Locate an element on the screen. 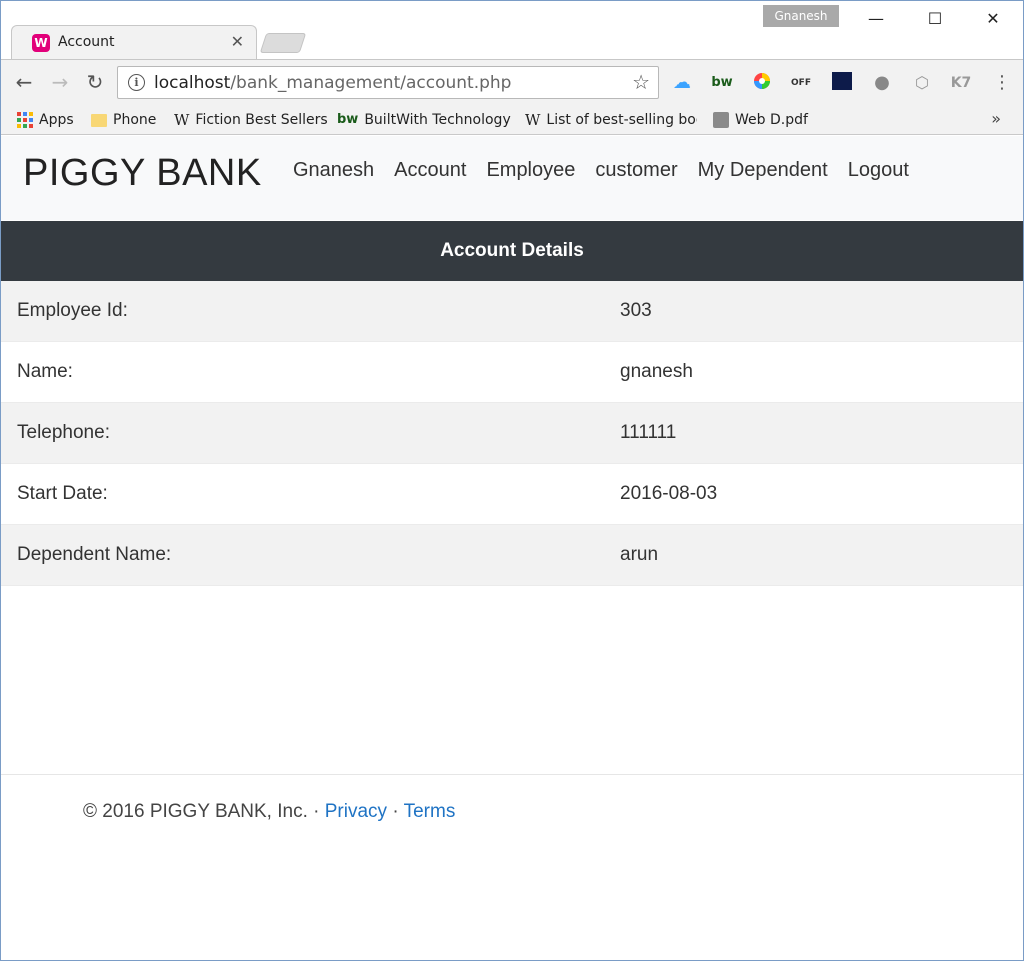  globe-extension-icon: ● is located at coordinates (882, 83).